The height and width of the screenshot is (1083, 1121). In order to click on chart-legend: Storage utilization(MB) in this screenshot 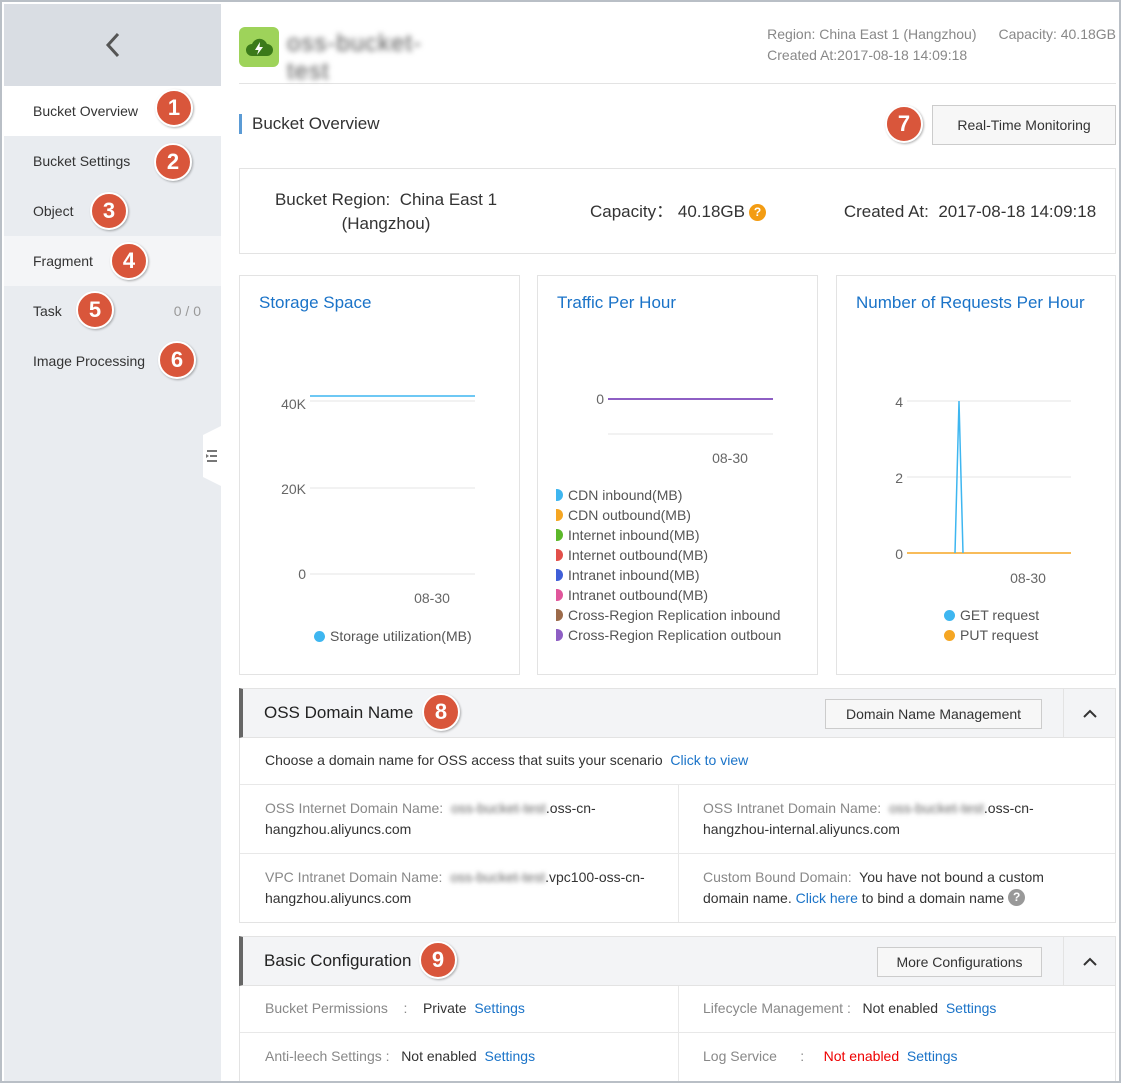, I will do `click(393, 636)`.